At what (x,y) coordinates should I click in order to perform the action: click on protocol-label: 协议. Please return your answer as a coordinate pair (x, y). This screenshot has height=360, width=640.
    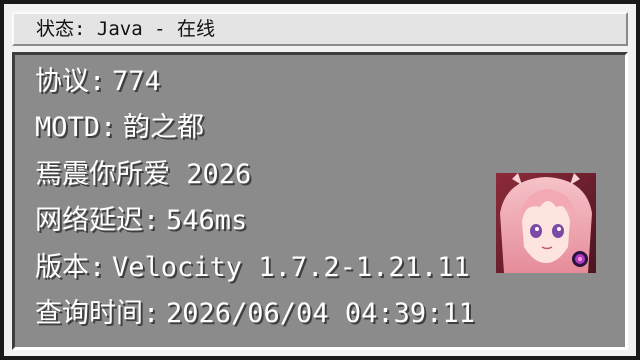
    Looking at the image, I should click on (62, 81).